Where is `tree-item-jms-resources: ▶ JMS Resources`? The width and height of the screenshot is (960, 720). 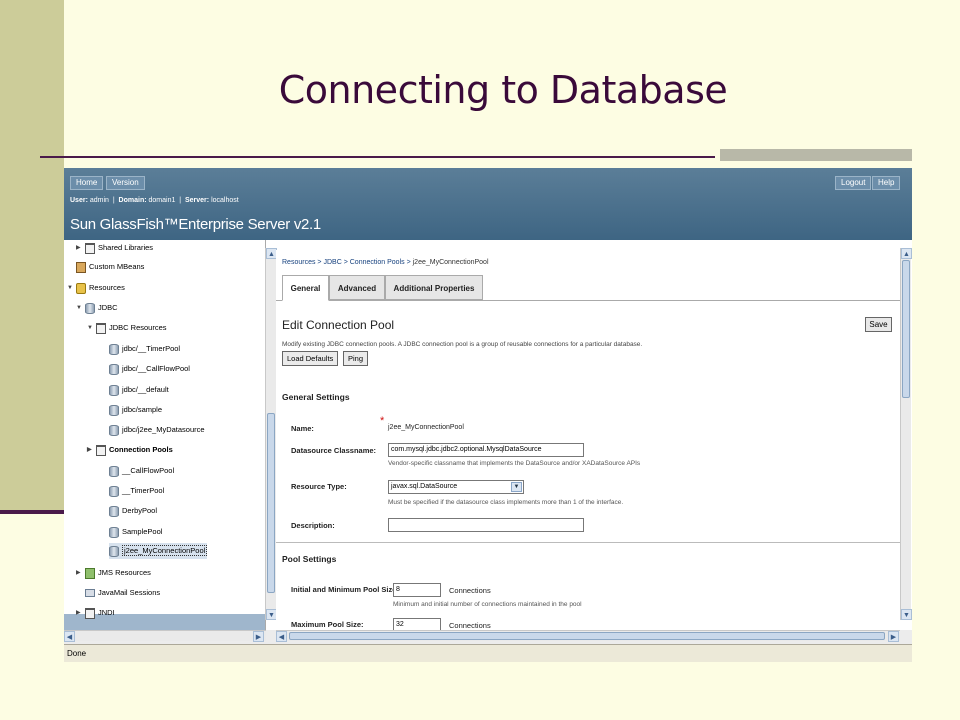 tree-item-jms-resources: ▶ JMS Resources is located at coordinates (113, 573).